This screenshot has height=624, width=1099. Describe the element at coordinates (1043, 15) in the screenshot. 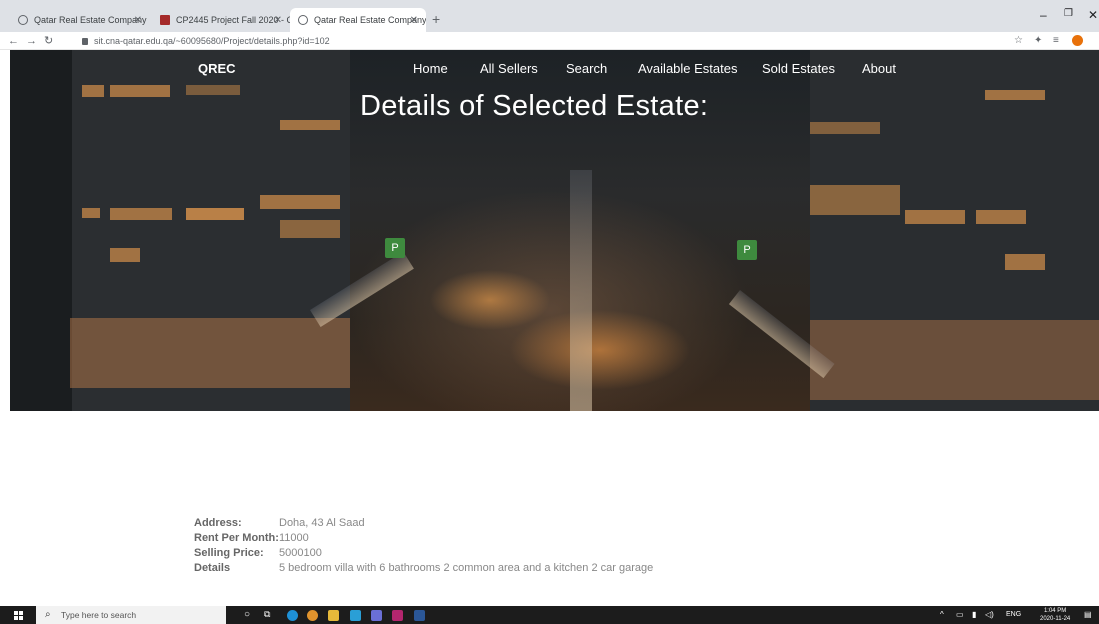

I see `minimize-button: –` at that location.